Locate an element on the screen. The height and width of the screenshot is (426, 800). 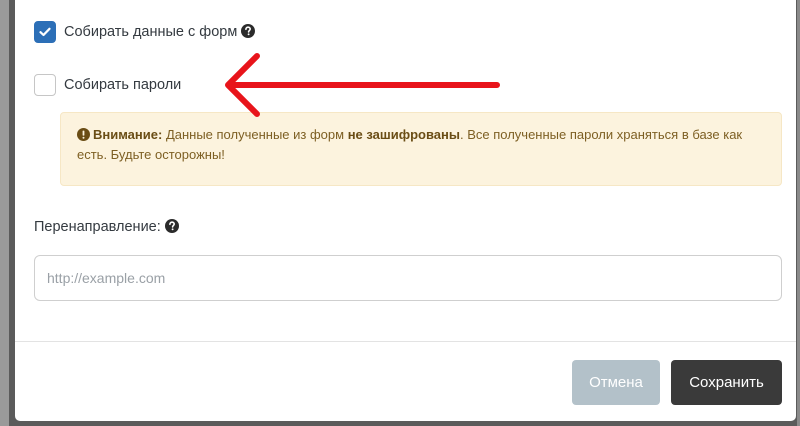
capture-passwords-label: Собирать пароли is located at coordinates (123, 85).